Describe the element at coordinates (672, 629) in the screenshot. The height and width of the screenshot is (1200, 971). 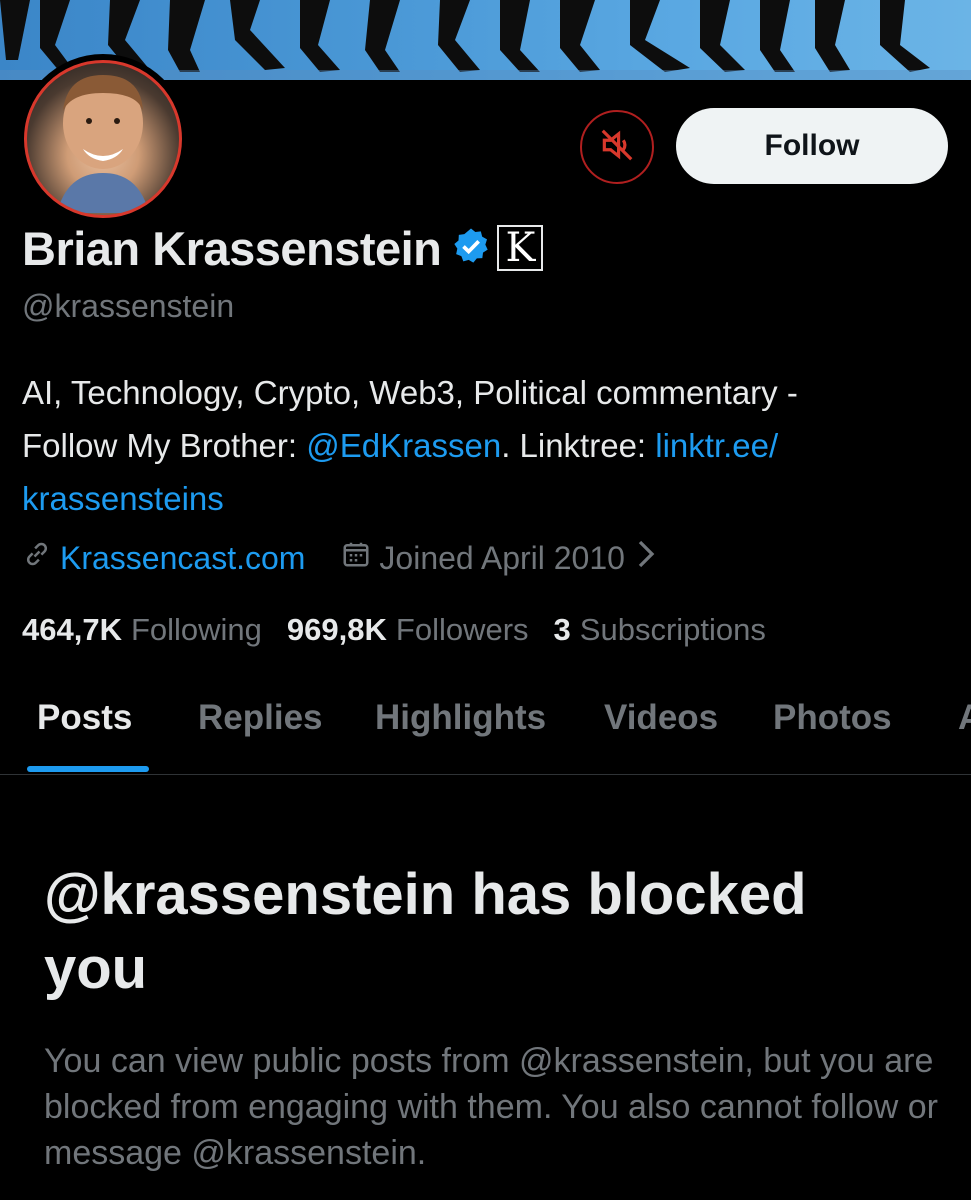
I see `subscriptions-label: Subscriptions` at that location.